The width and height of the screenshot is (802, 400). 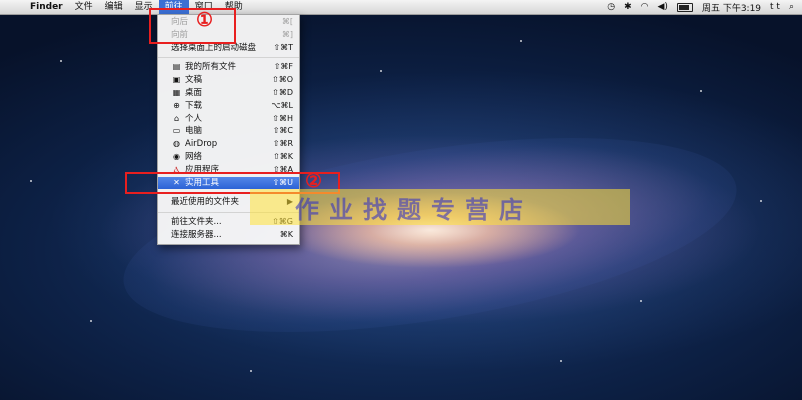 What do you see at coordinates (228, 131) in the screenshot?
I see `menu-item-computer: ▭ 电脑 ⇧⌘C` at bounding box center [228, 131].